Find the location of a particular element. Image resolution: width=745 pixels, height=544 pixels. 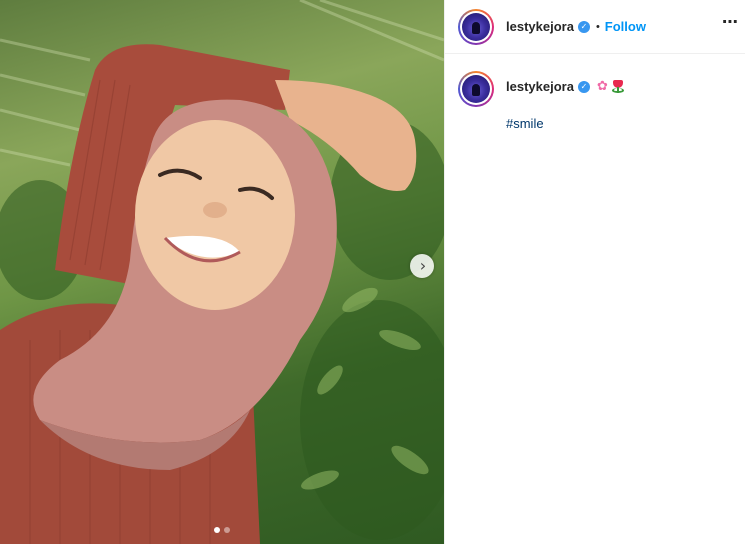

caption-body: lestykejora ✓ ✿ #smile is located at coordinates (565, 101).